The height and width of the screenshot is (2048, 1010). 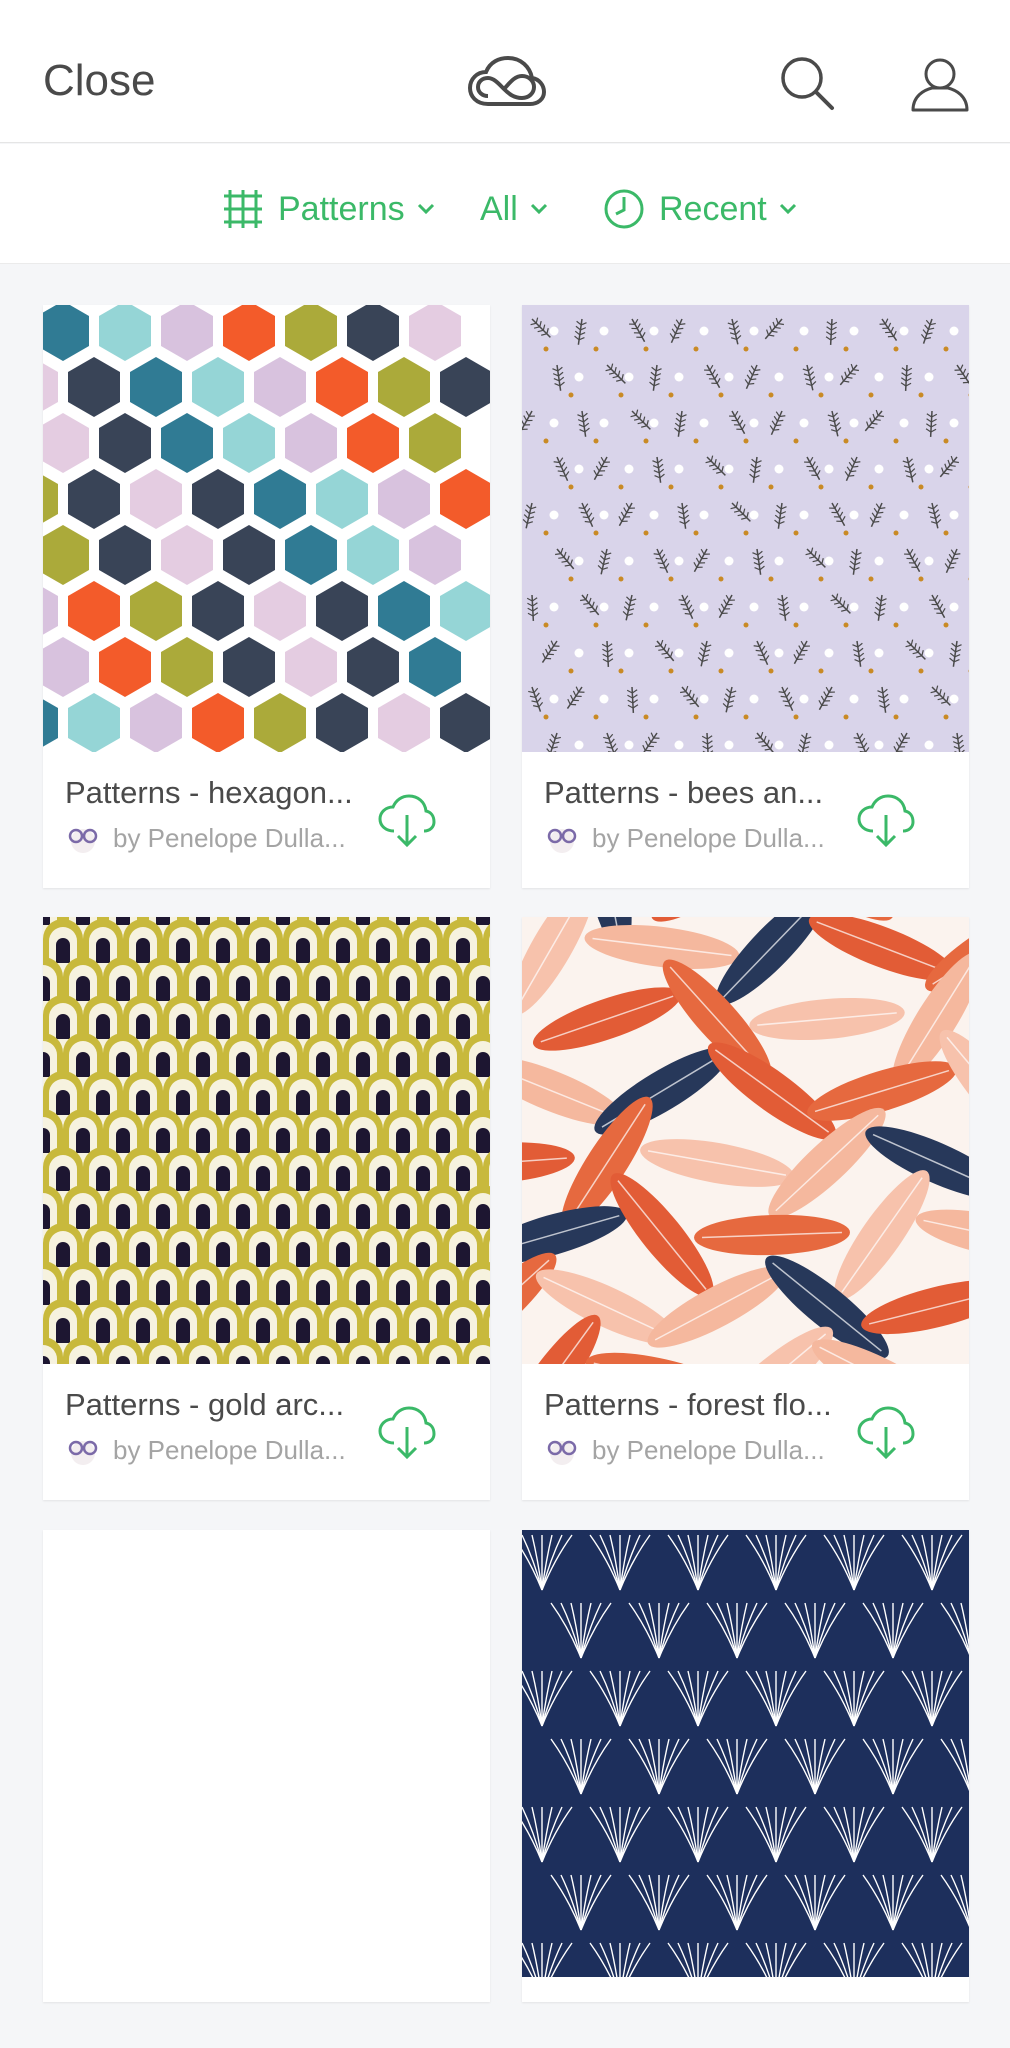 What do you see at coordinates (499, 208) in the screenshot?
I see `scope-filter-label: All` at bounding box center [499, 208].